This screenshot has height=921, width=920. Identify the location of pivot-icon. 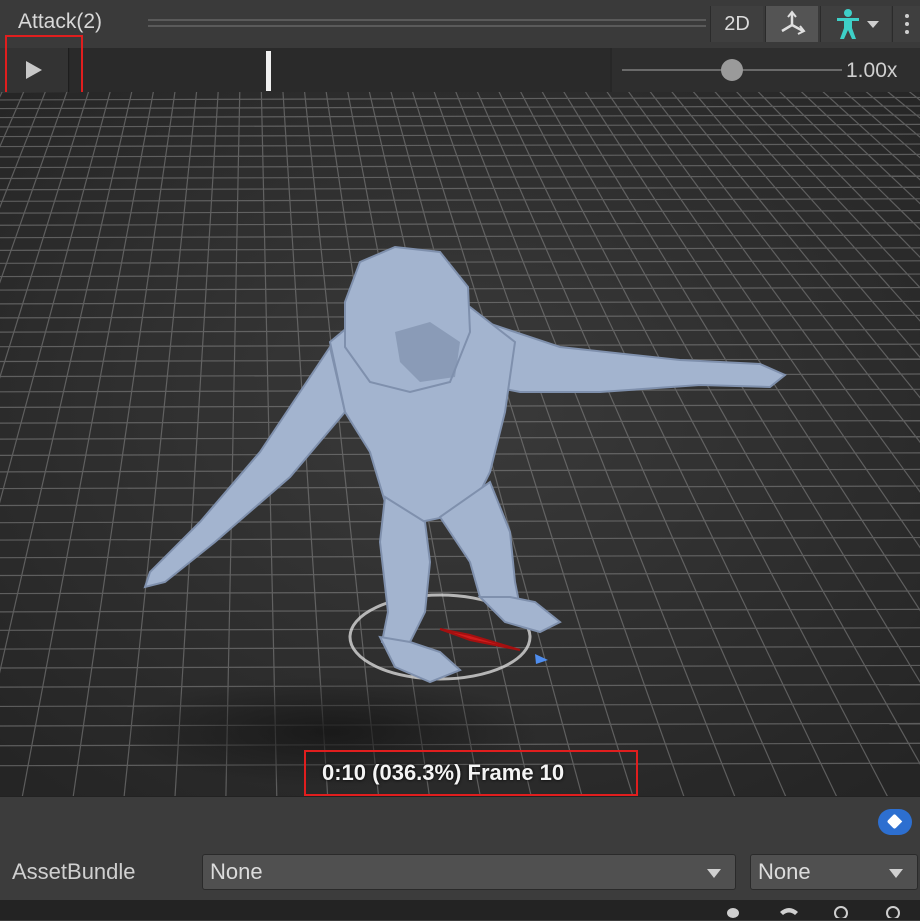
(793, 22).